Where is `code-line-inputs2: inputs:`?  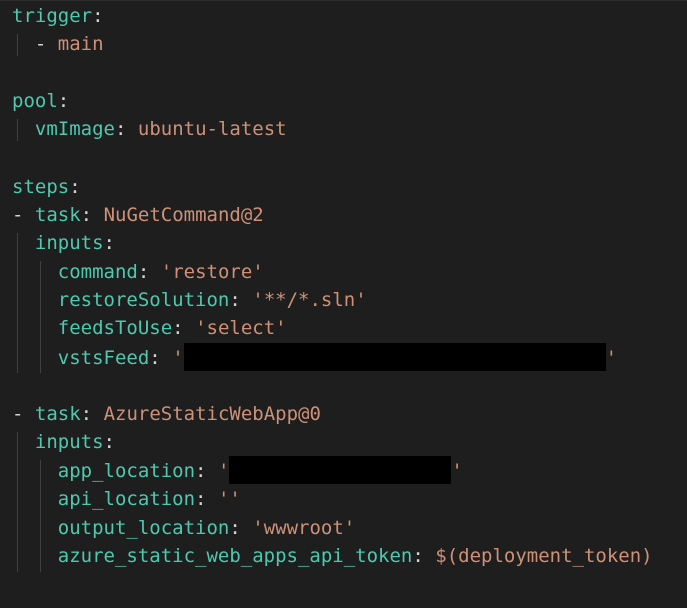 code-line-inputs2: inputs: is located at coordinates (74, 442).